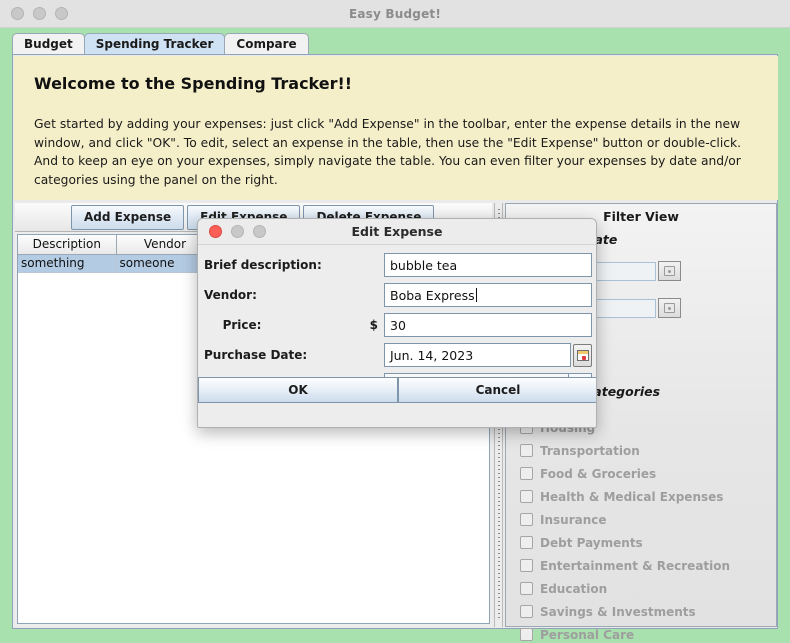  I want to click on price-input: 30, so click(488, 325).